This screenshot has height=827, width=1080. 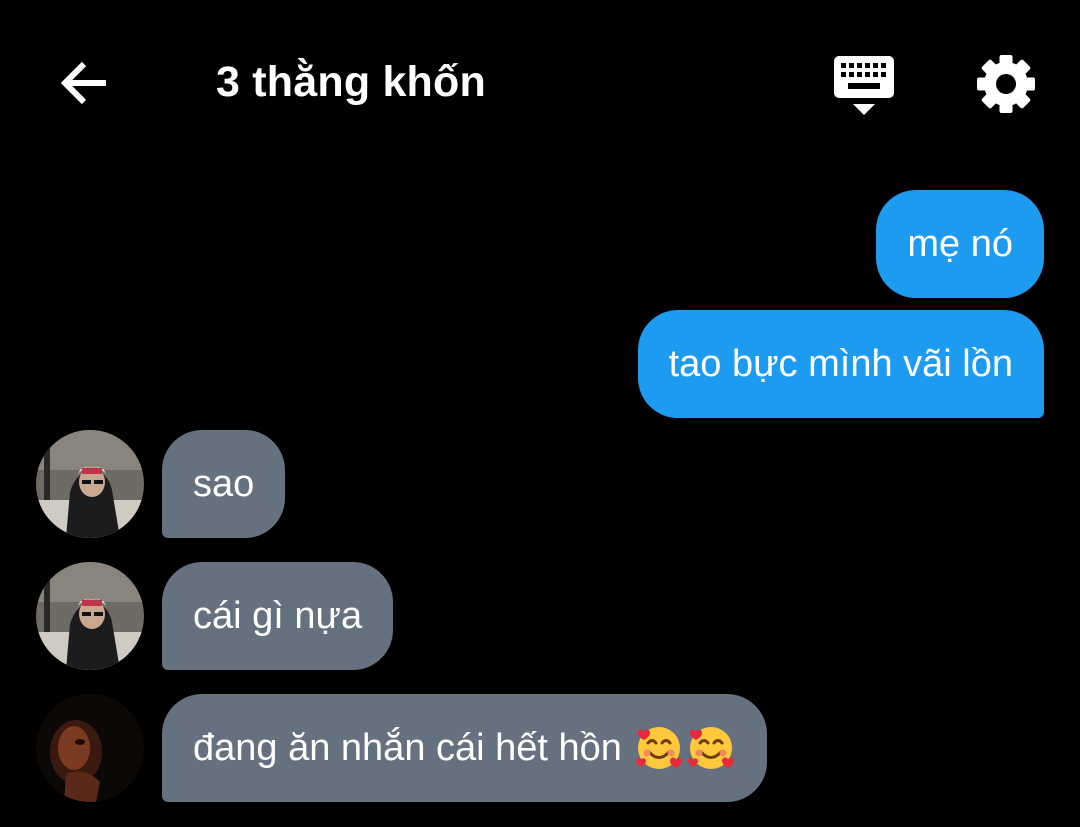 I want to click on settings-button, so click(x=1008, y=84).